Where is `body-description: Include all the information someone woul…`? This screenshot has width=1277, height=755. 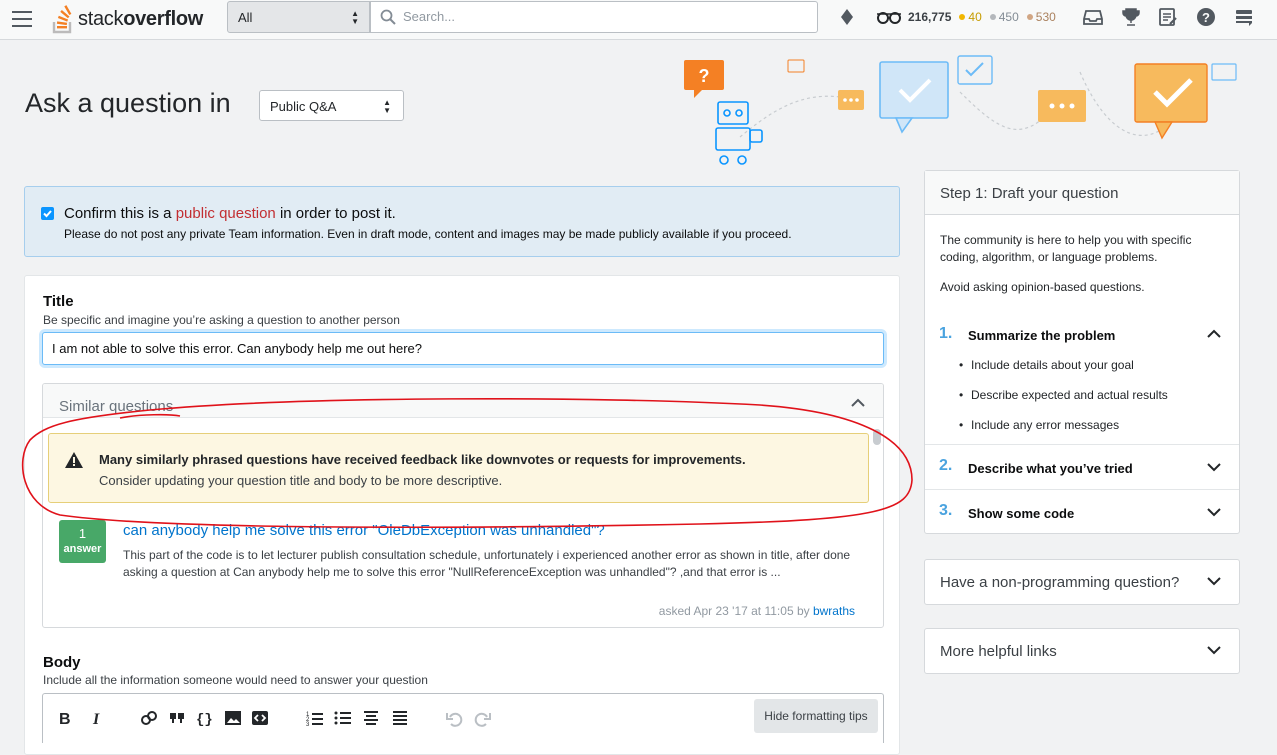
body-description: Include all the information someone woul… is located at coordinates (235, 680).